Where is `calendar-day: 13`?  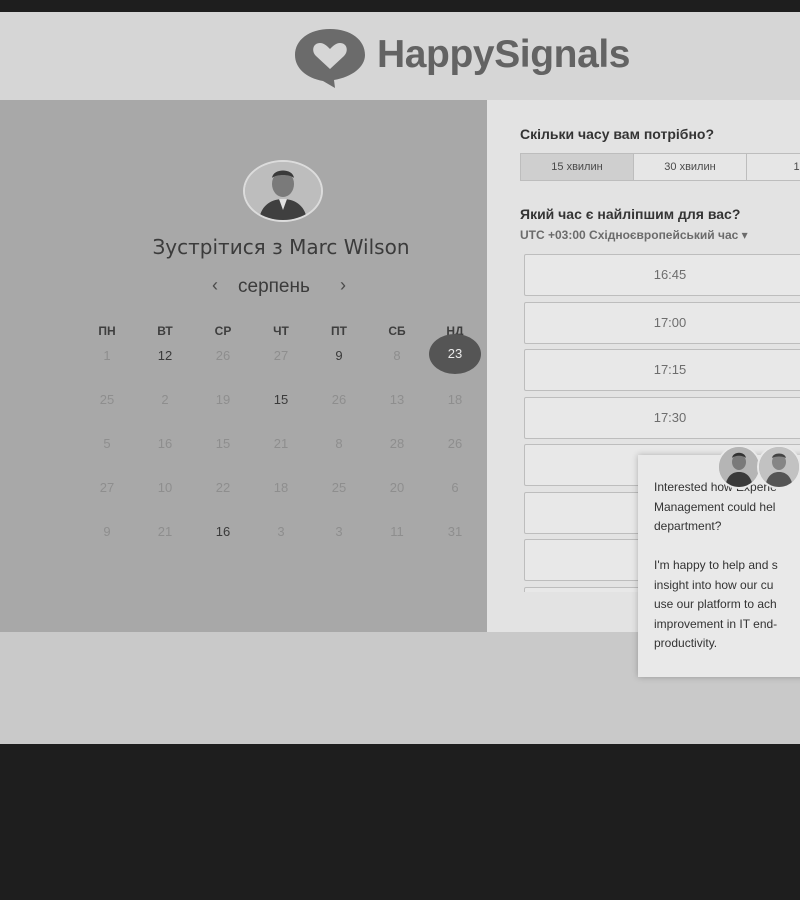 calendar-day: 13 is located at coordinates (397, 399).